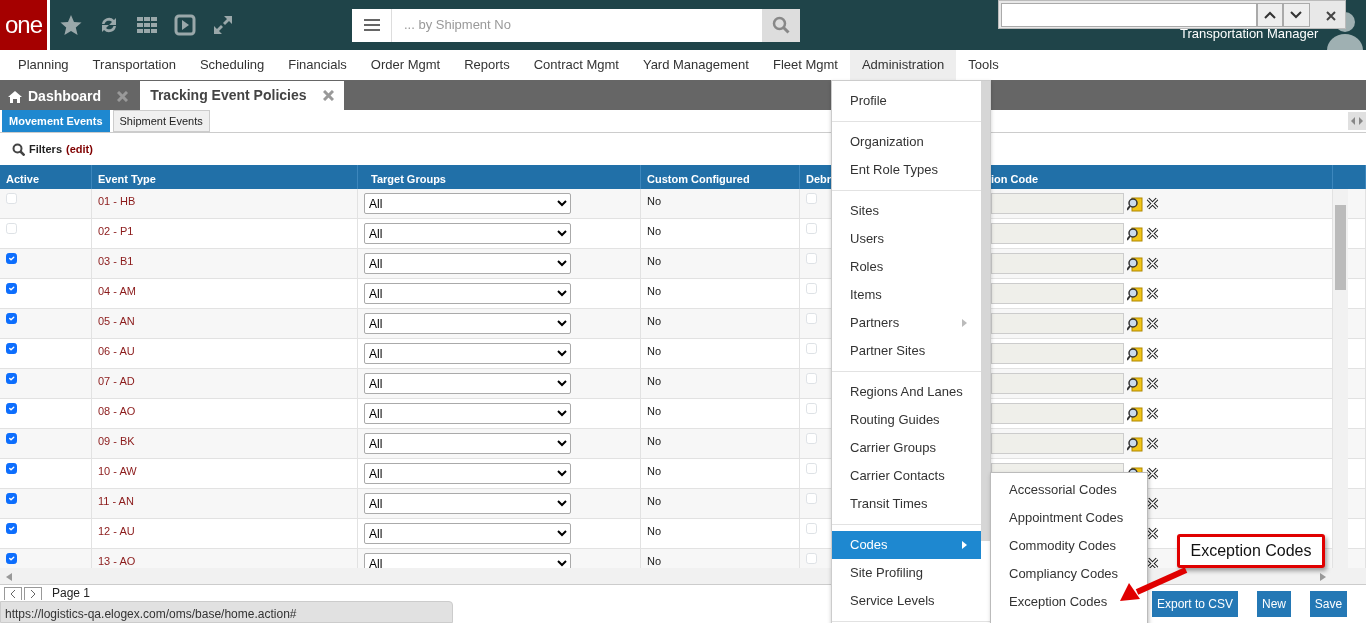 The height and width of the screenshot is (623, 1366). What do you see at coordinates (223, 25) in the screenshot?
I see `expand-icon` at bounding box center [223, 25].